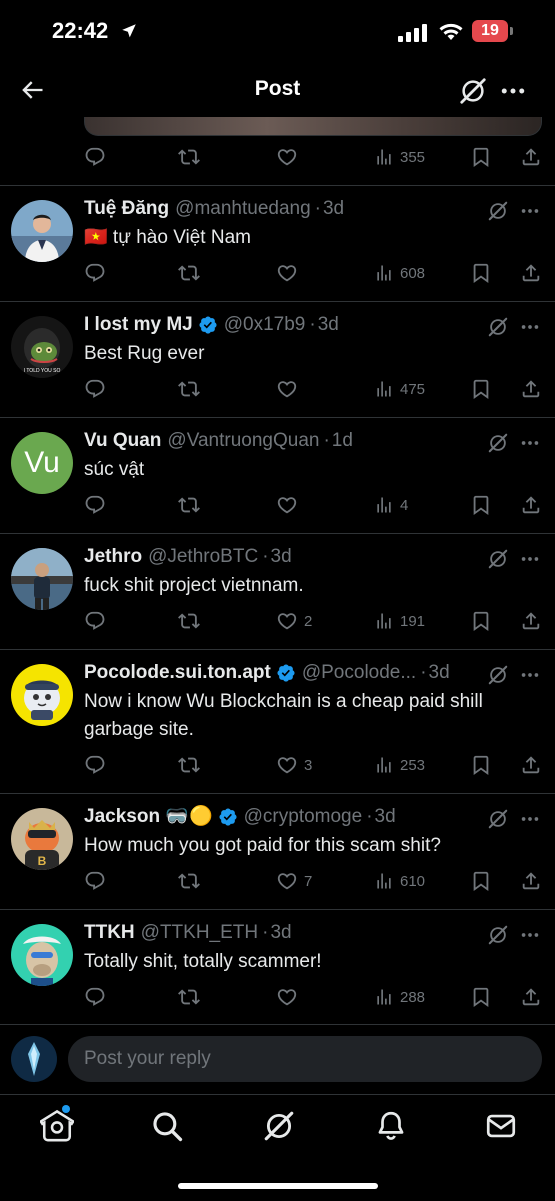 The image size is (555, 1201). I want to click on user-handle: @0x17b9, so click(265, 325).